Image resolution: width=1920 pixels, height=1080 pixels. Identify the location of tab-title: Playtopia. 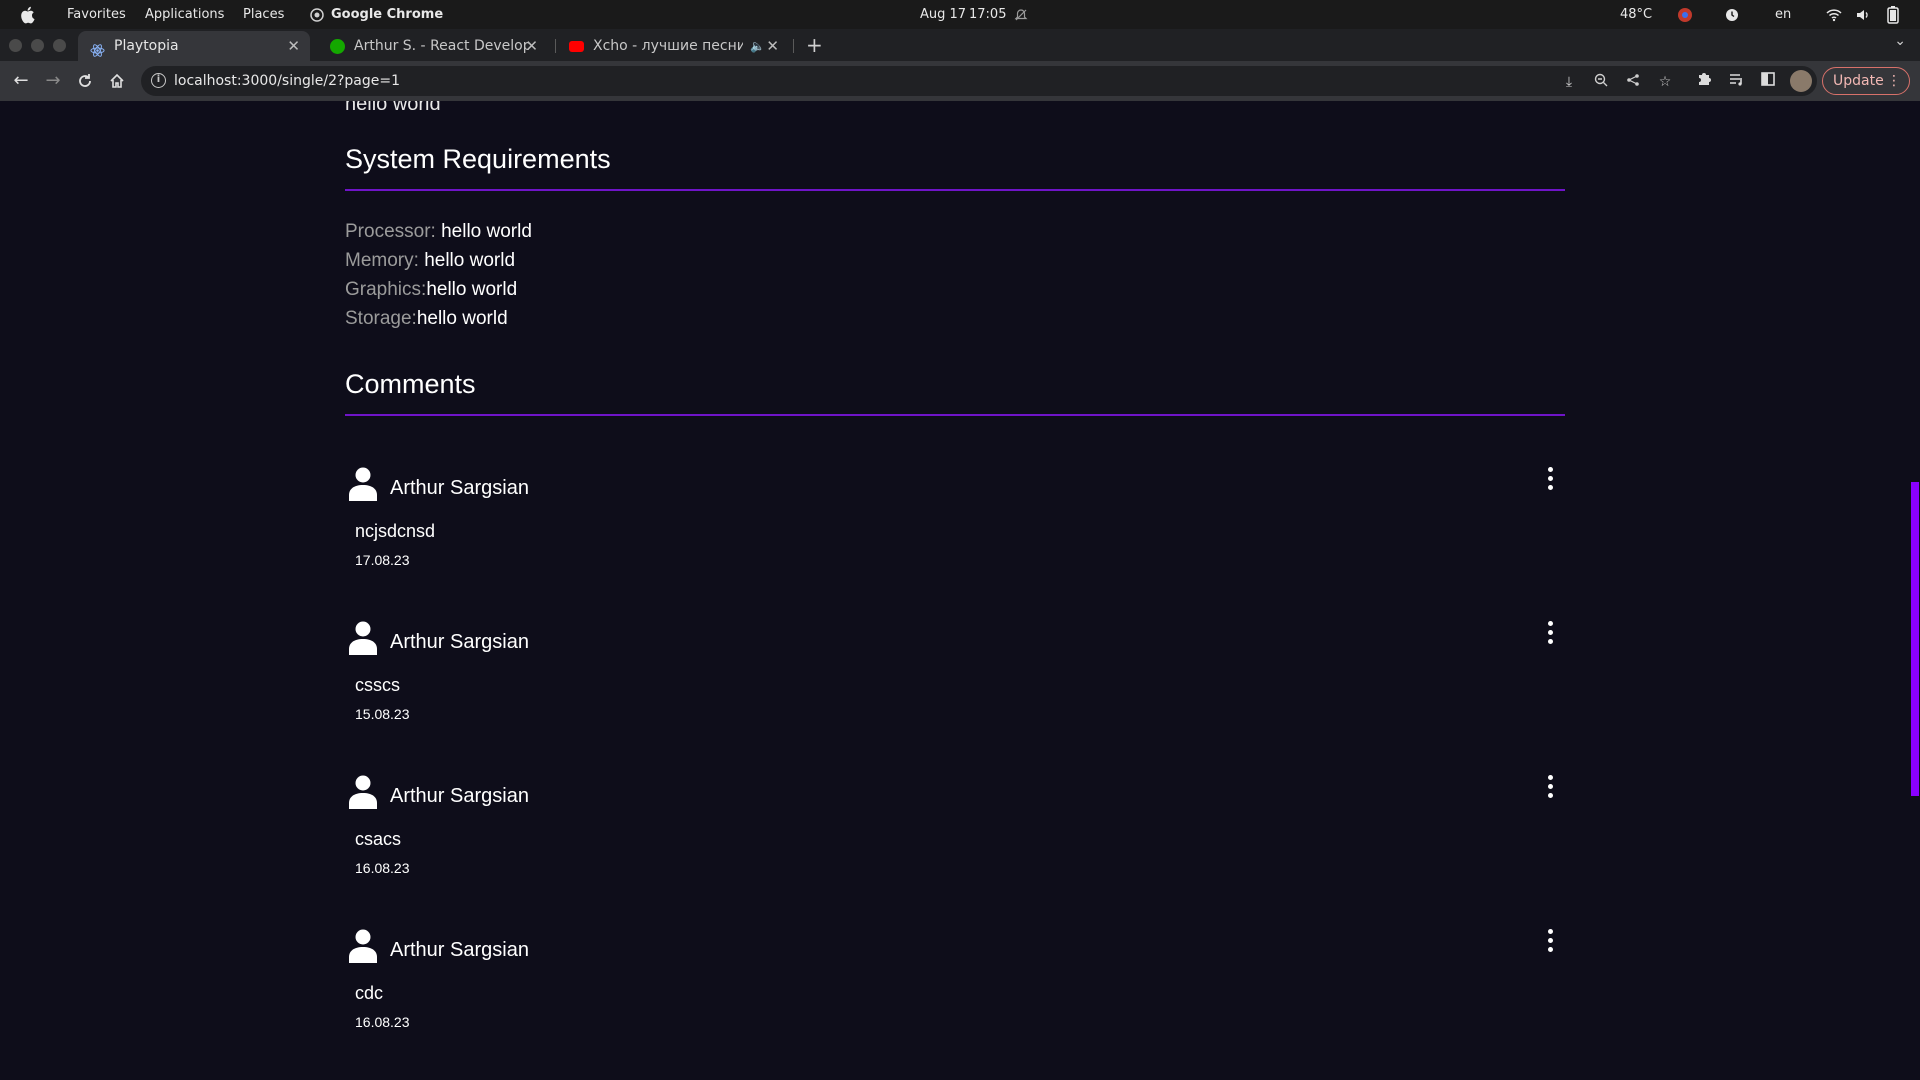
(146, 46).